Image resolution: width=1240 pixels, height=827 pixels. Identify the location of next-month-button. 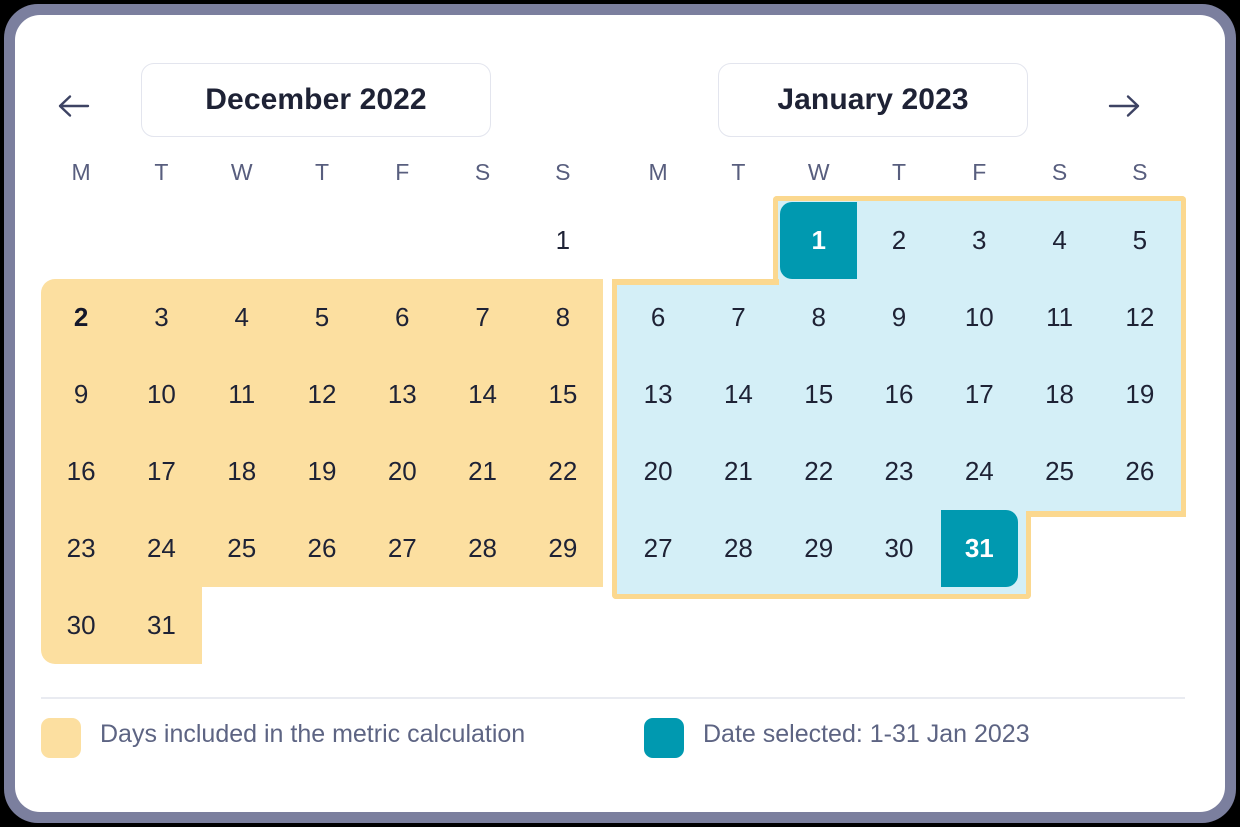
(1124, 106).